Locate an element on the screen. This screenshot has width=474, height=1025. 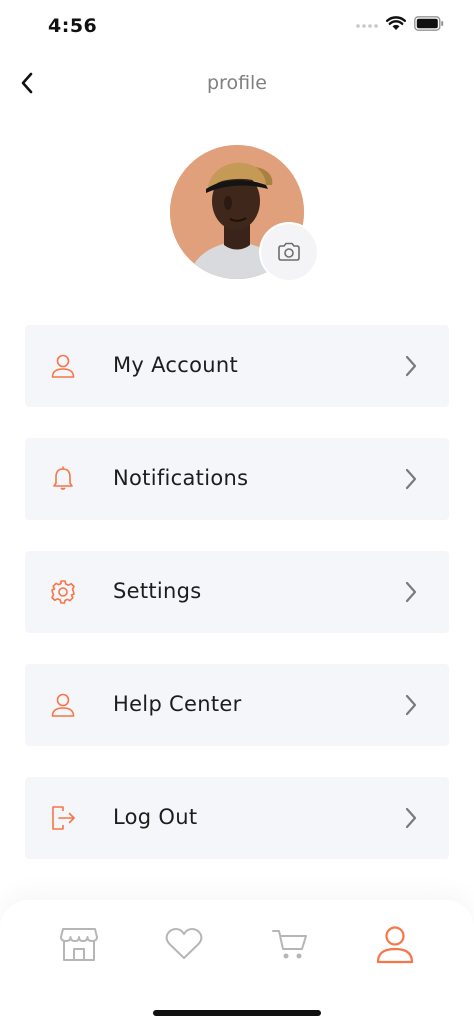
status-icons is located at coordinates (400, 25).